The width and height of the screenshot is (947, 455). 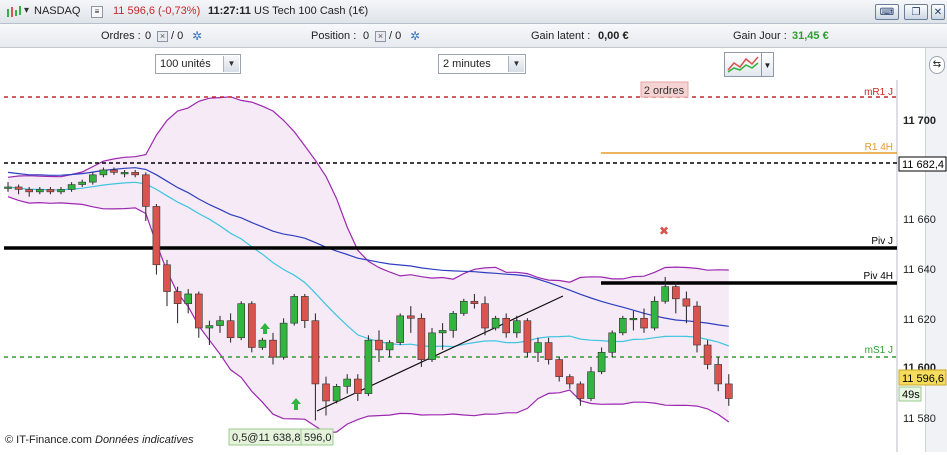 What do you see at coordinates (923, 379) in the screenshot?
I see `current-price-value: 11 596,6` at bounding box center [923, 379].